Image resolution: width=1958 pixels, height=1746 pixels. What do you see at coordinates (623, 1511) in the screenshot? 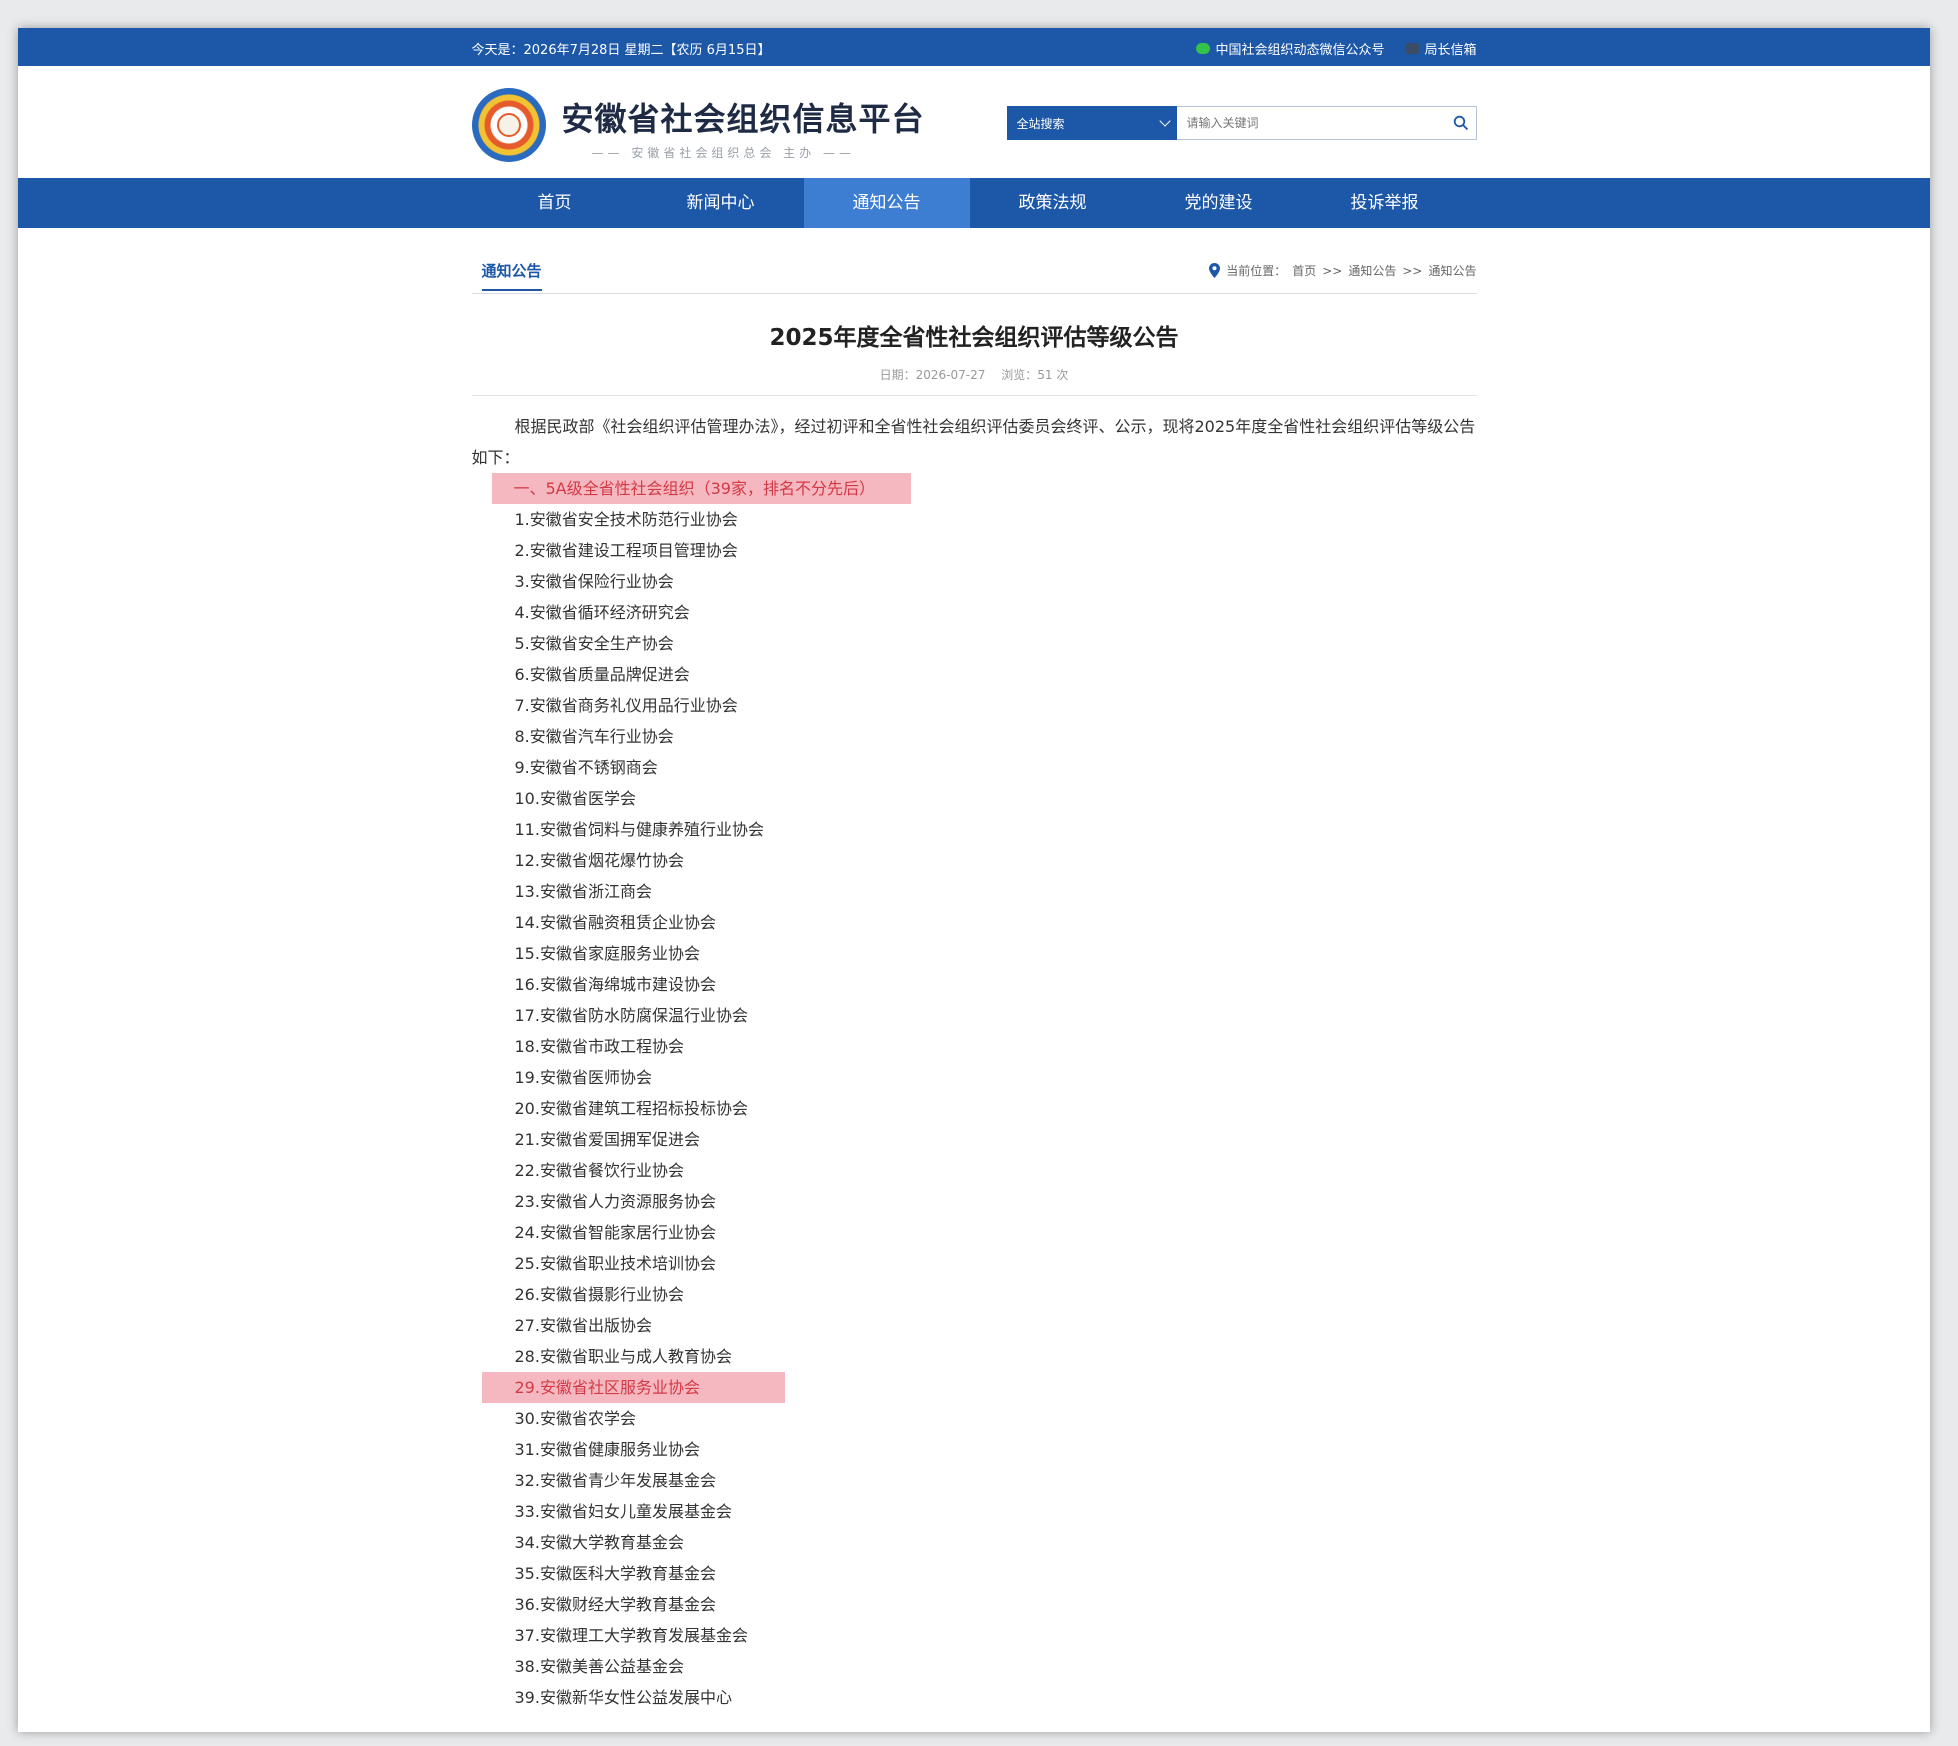
I see `list-item: 33.安徽省妇女儿童发展基金会` at bounding box center [623, 1511].